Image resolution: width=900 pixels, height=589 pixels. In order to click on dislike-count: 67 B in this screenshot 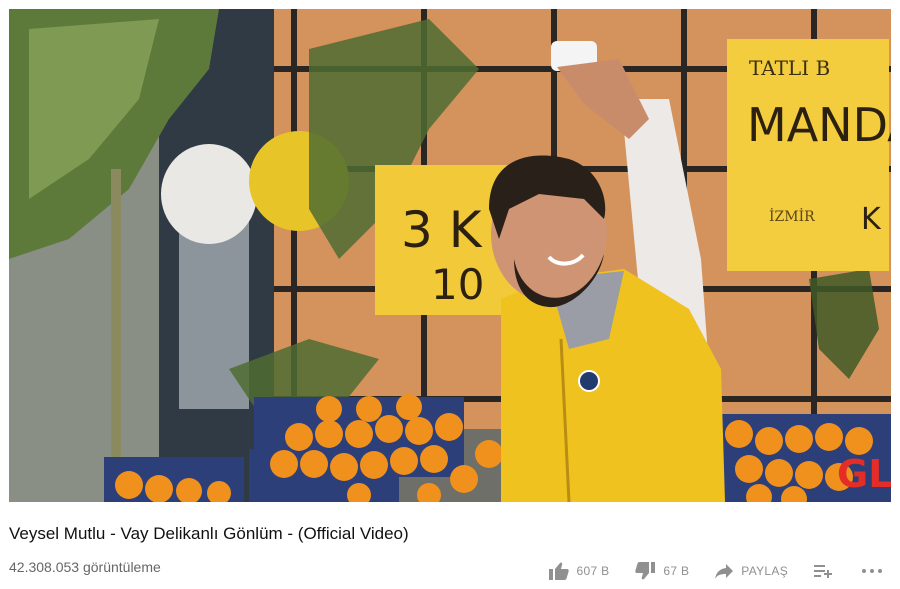, I will do `click(676, 571)`.